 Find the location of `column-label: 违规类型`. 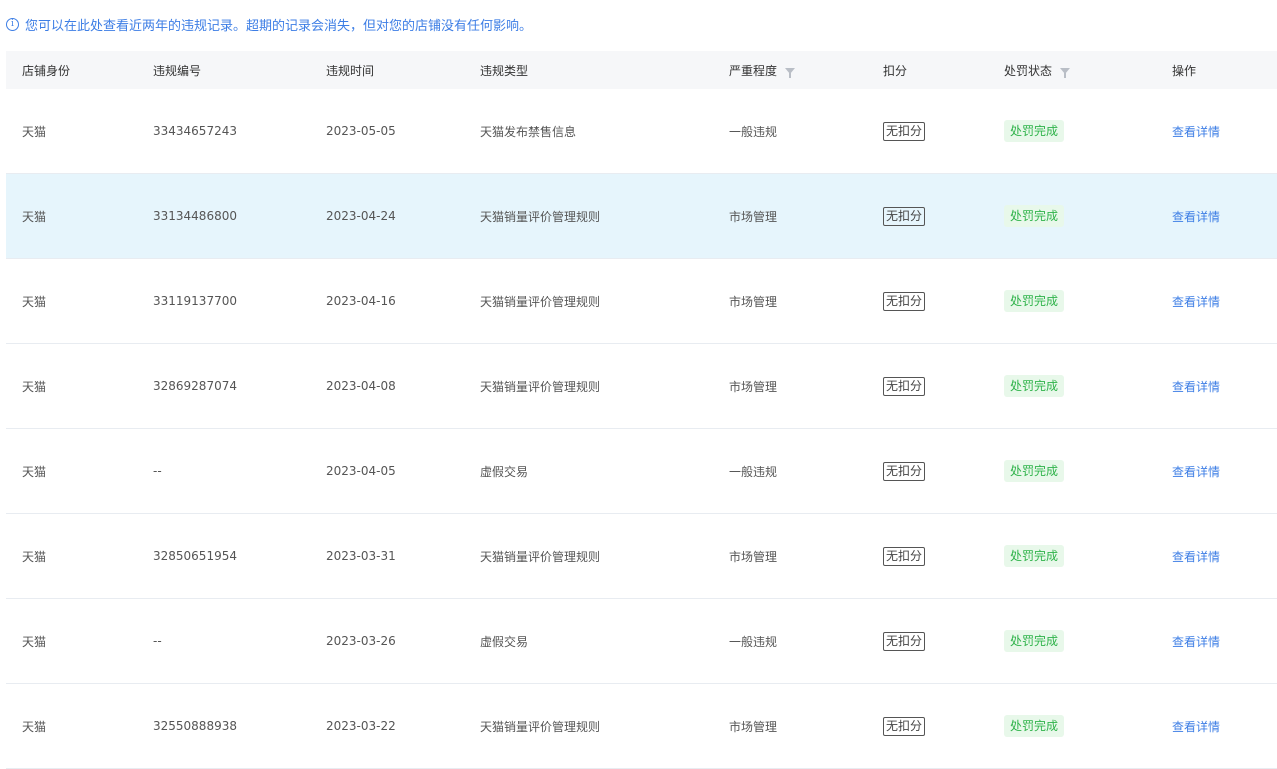

column-label: 违规类型 is located at coordinates (504, 70).